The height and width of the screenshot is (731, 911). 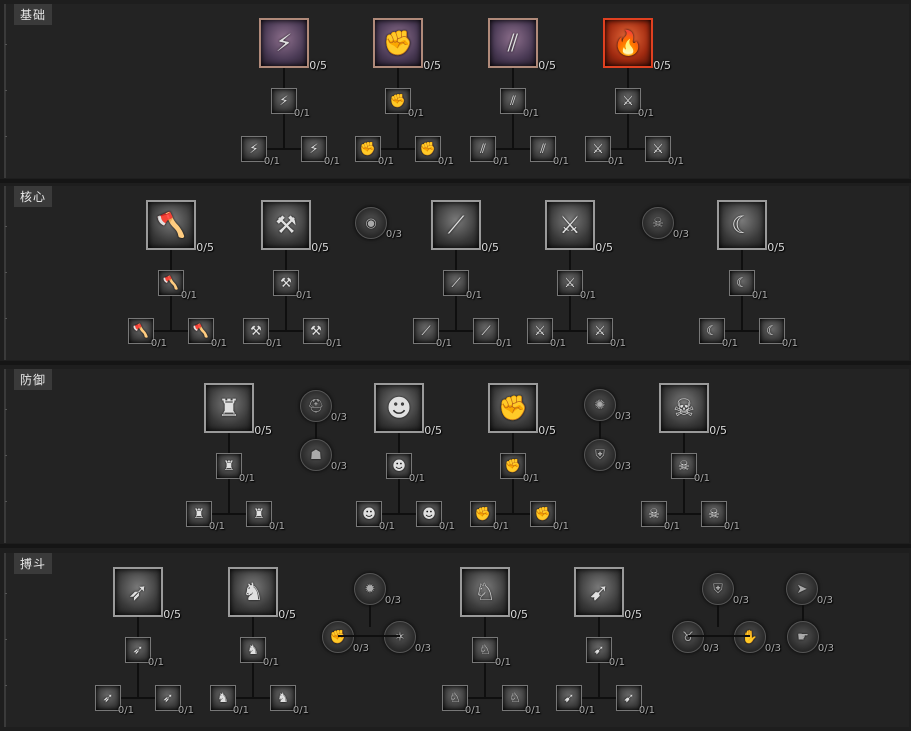 I want to click on skill-node: ⚡ 0/5, so click(x=293, y=45).